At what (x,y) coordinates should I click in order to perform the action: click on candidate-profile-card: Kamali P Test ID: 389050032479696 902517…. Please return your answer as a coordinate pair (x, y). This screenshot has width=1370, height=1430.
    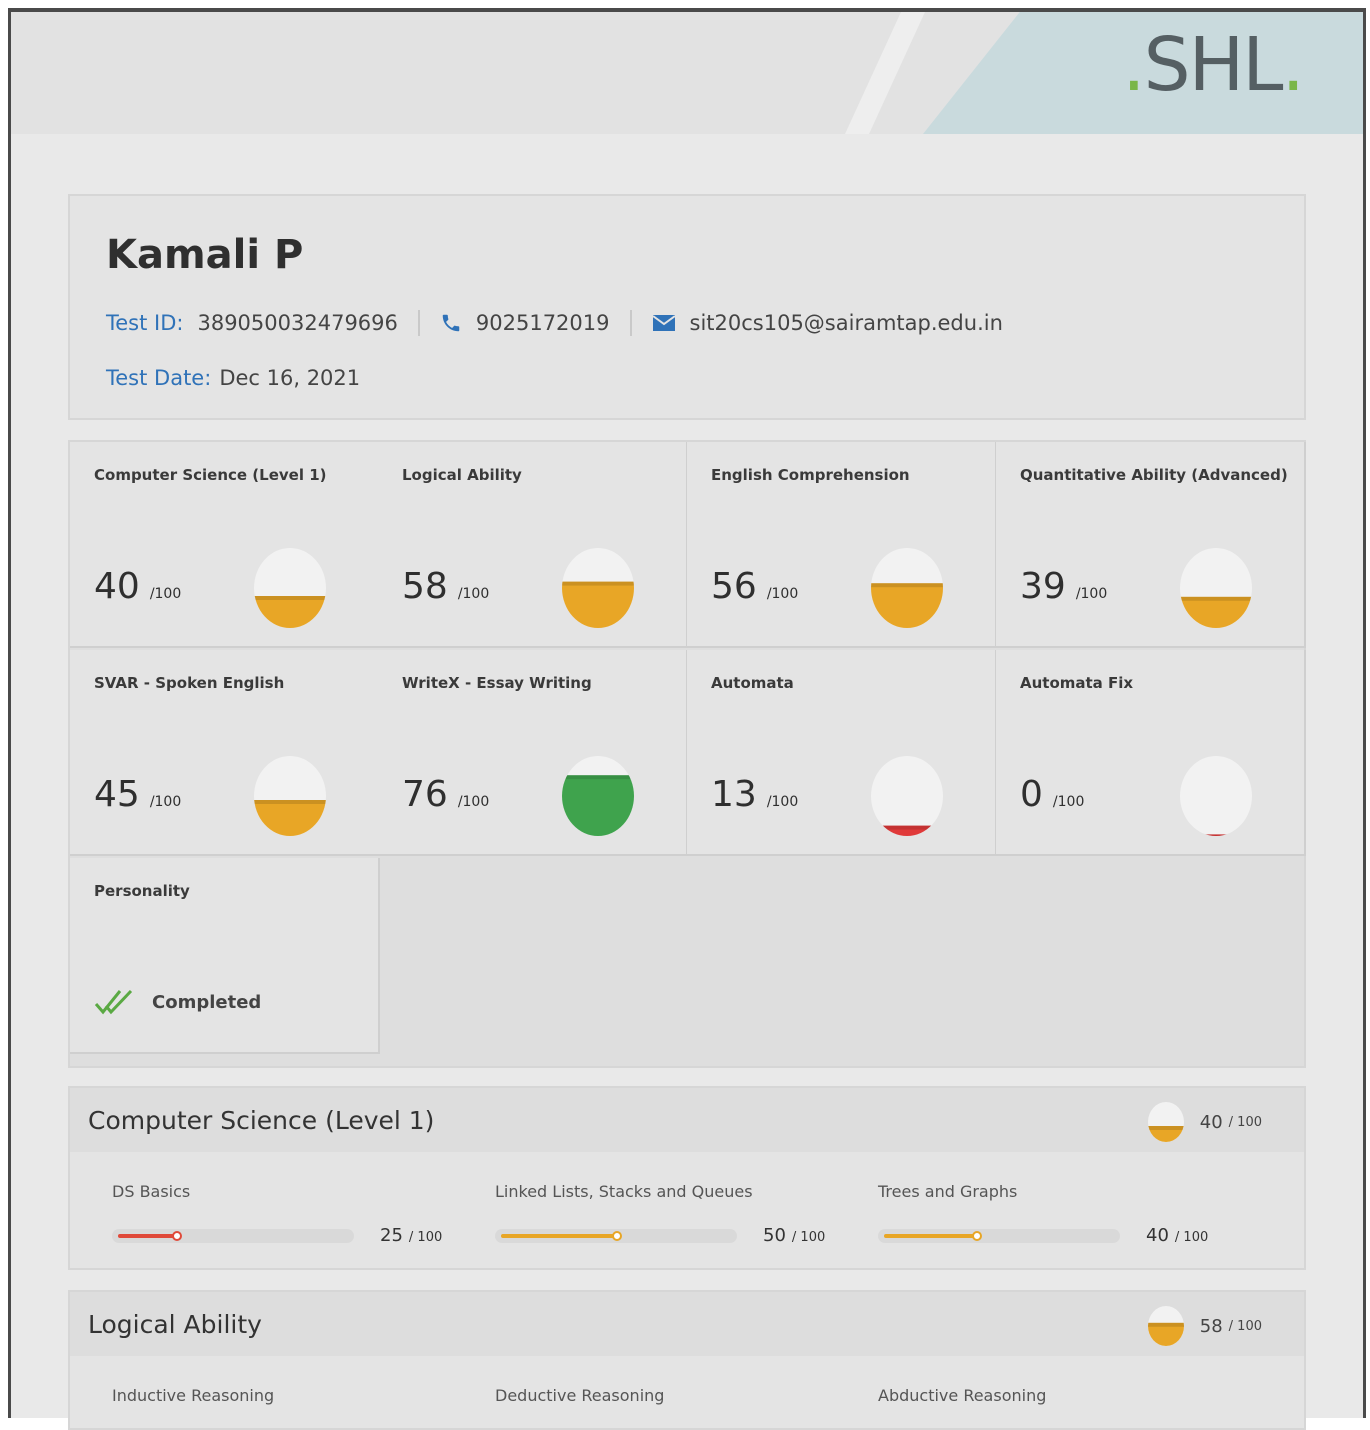
    Looking at the image, I should click on (687, 307).